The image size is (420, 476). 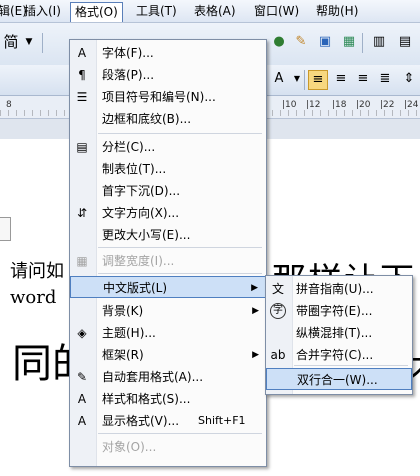 What do you see at coordinates (82, 75) in the screenshot?
I see `paragraph-icon: ¶` at bounding box center [82, 75].